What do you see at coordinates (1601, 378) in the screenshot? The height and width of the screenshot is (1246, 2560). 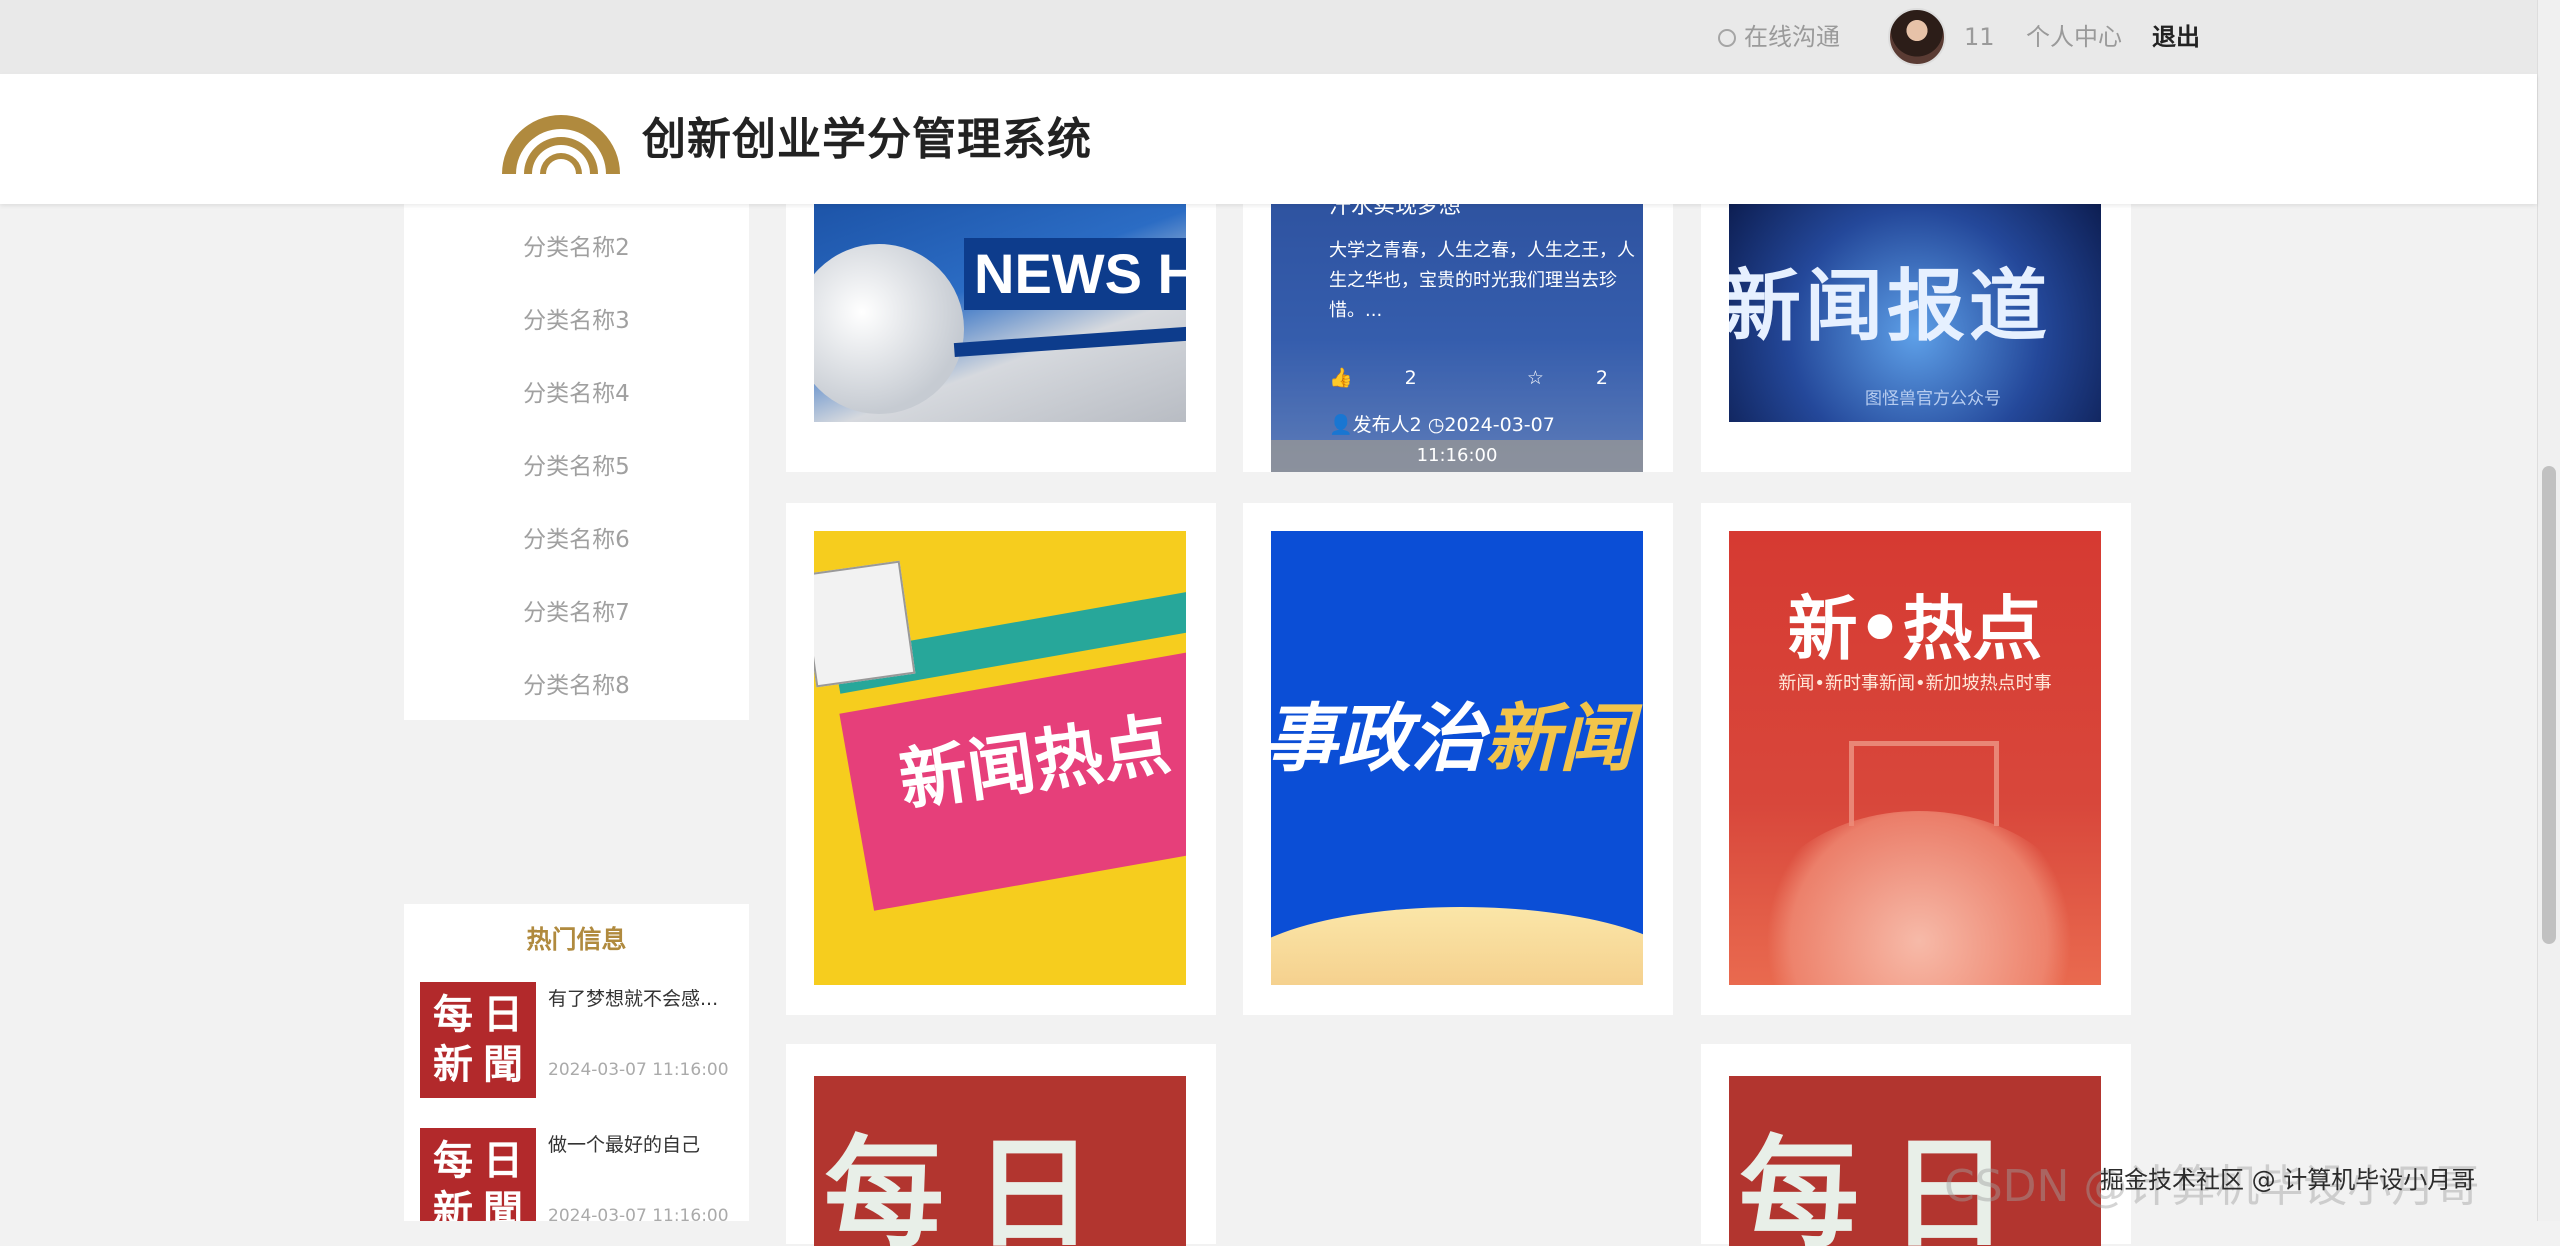 I see `favorite-count-value: 2` at bounding box center [1601, 378].